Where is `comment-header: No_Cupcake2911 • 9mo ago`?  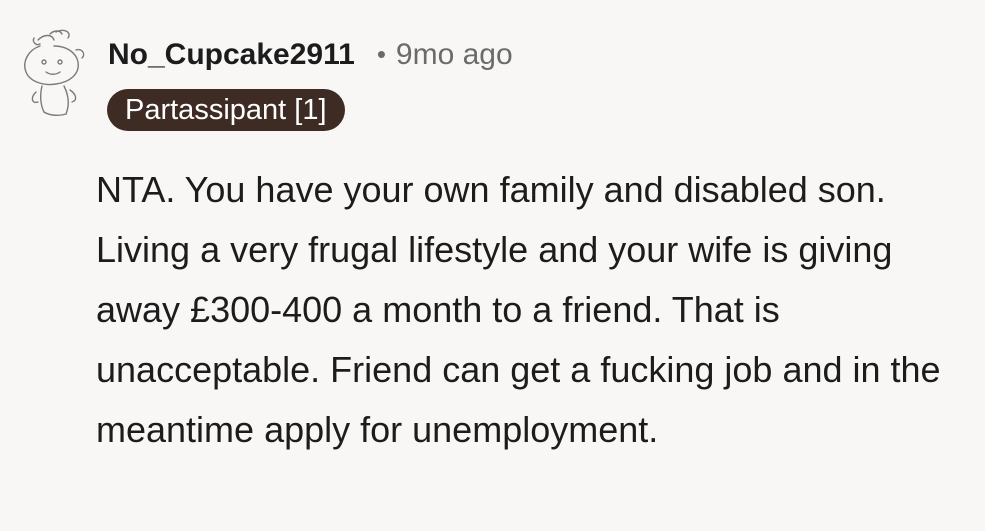
comment-header: No_Cupcake2911 • 9mo ago is located at coordinates (310, 55).